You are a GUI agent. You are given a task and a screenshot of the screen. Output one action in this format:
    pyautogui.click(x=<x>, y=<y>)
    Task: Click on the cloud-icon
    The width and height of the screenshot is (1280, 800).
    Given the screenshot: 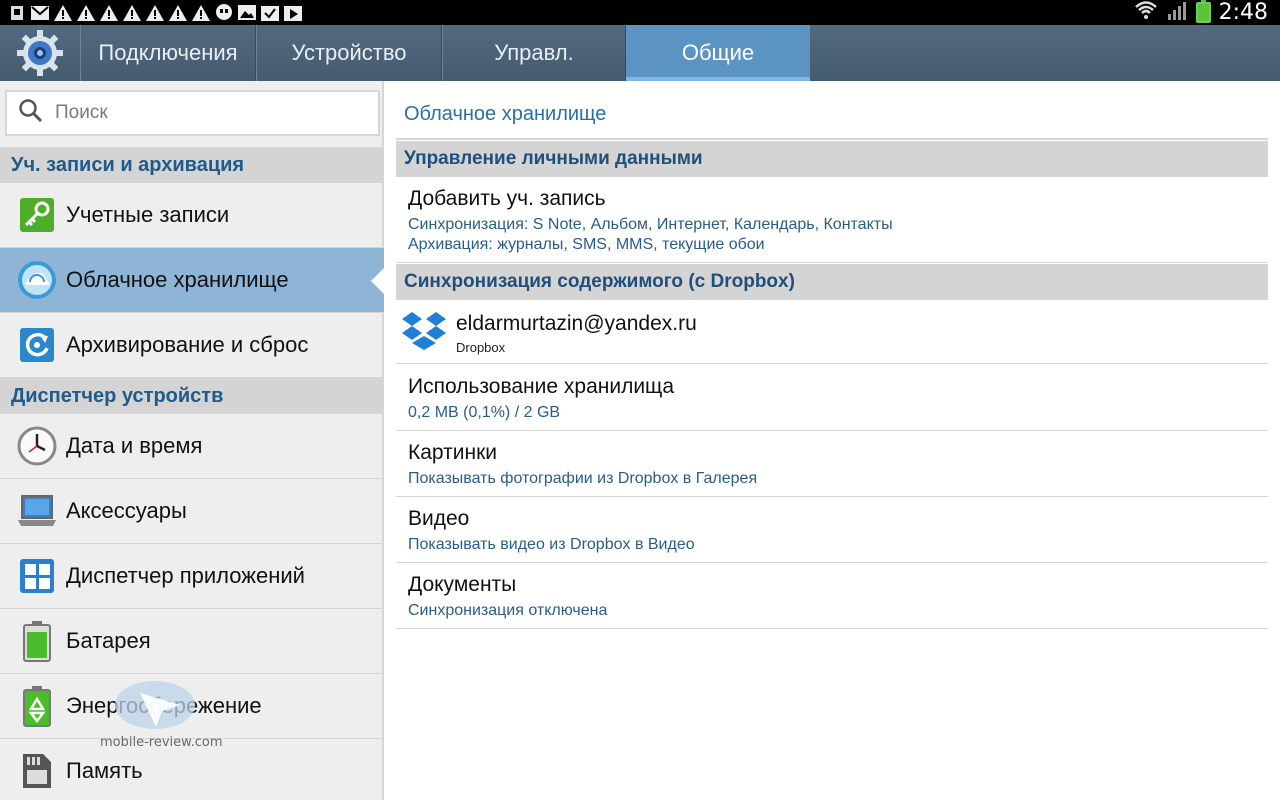 What is the action you would take?
    pyautogui.click(x=37, y=280)
    